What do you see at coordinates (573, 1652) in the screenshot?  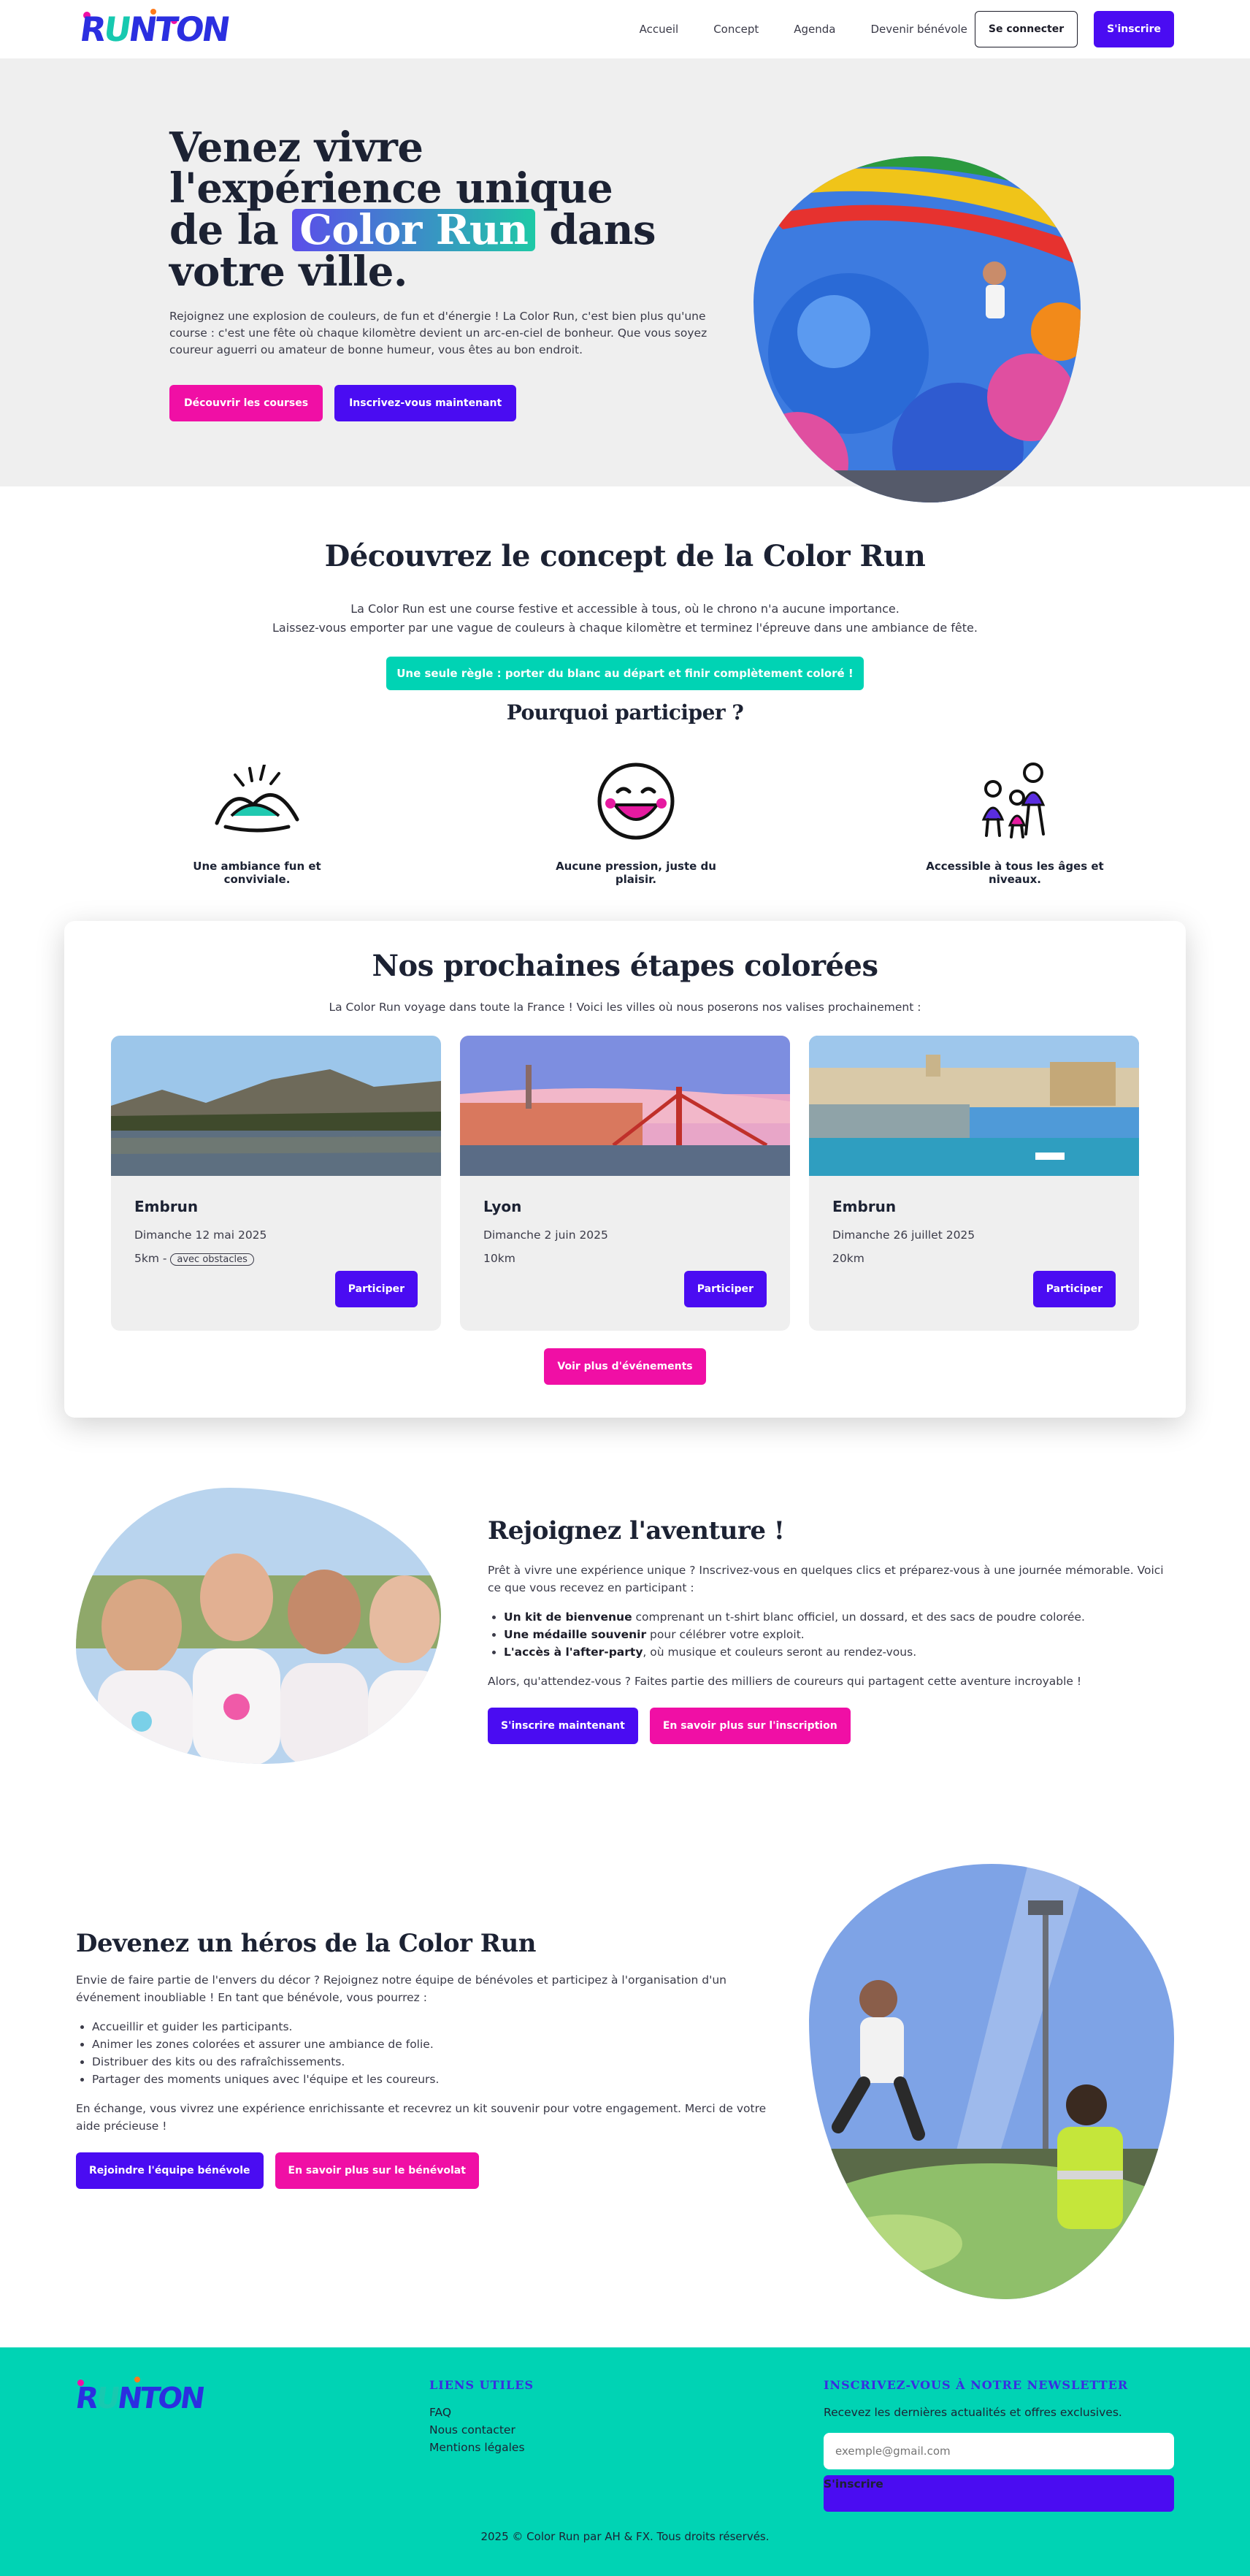 I see `list-item-bold: L'accès à l'after-party` at bounding box center [573, 1652].